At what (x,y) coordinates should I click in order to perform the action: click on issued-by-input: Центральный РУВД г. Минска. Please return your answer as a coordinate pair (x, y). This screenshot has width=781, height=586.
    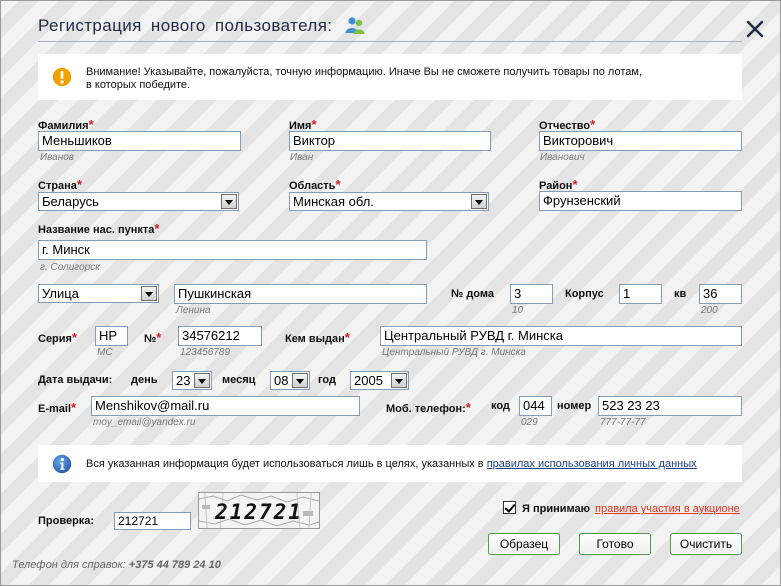
    Looking at the image, I should click on (561, 336).